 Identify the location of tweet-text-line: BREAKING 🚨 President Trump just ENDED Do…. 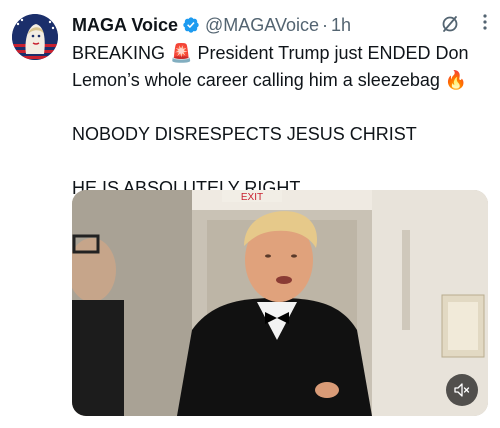
(270, 53).